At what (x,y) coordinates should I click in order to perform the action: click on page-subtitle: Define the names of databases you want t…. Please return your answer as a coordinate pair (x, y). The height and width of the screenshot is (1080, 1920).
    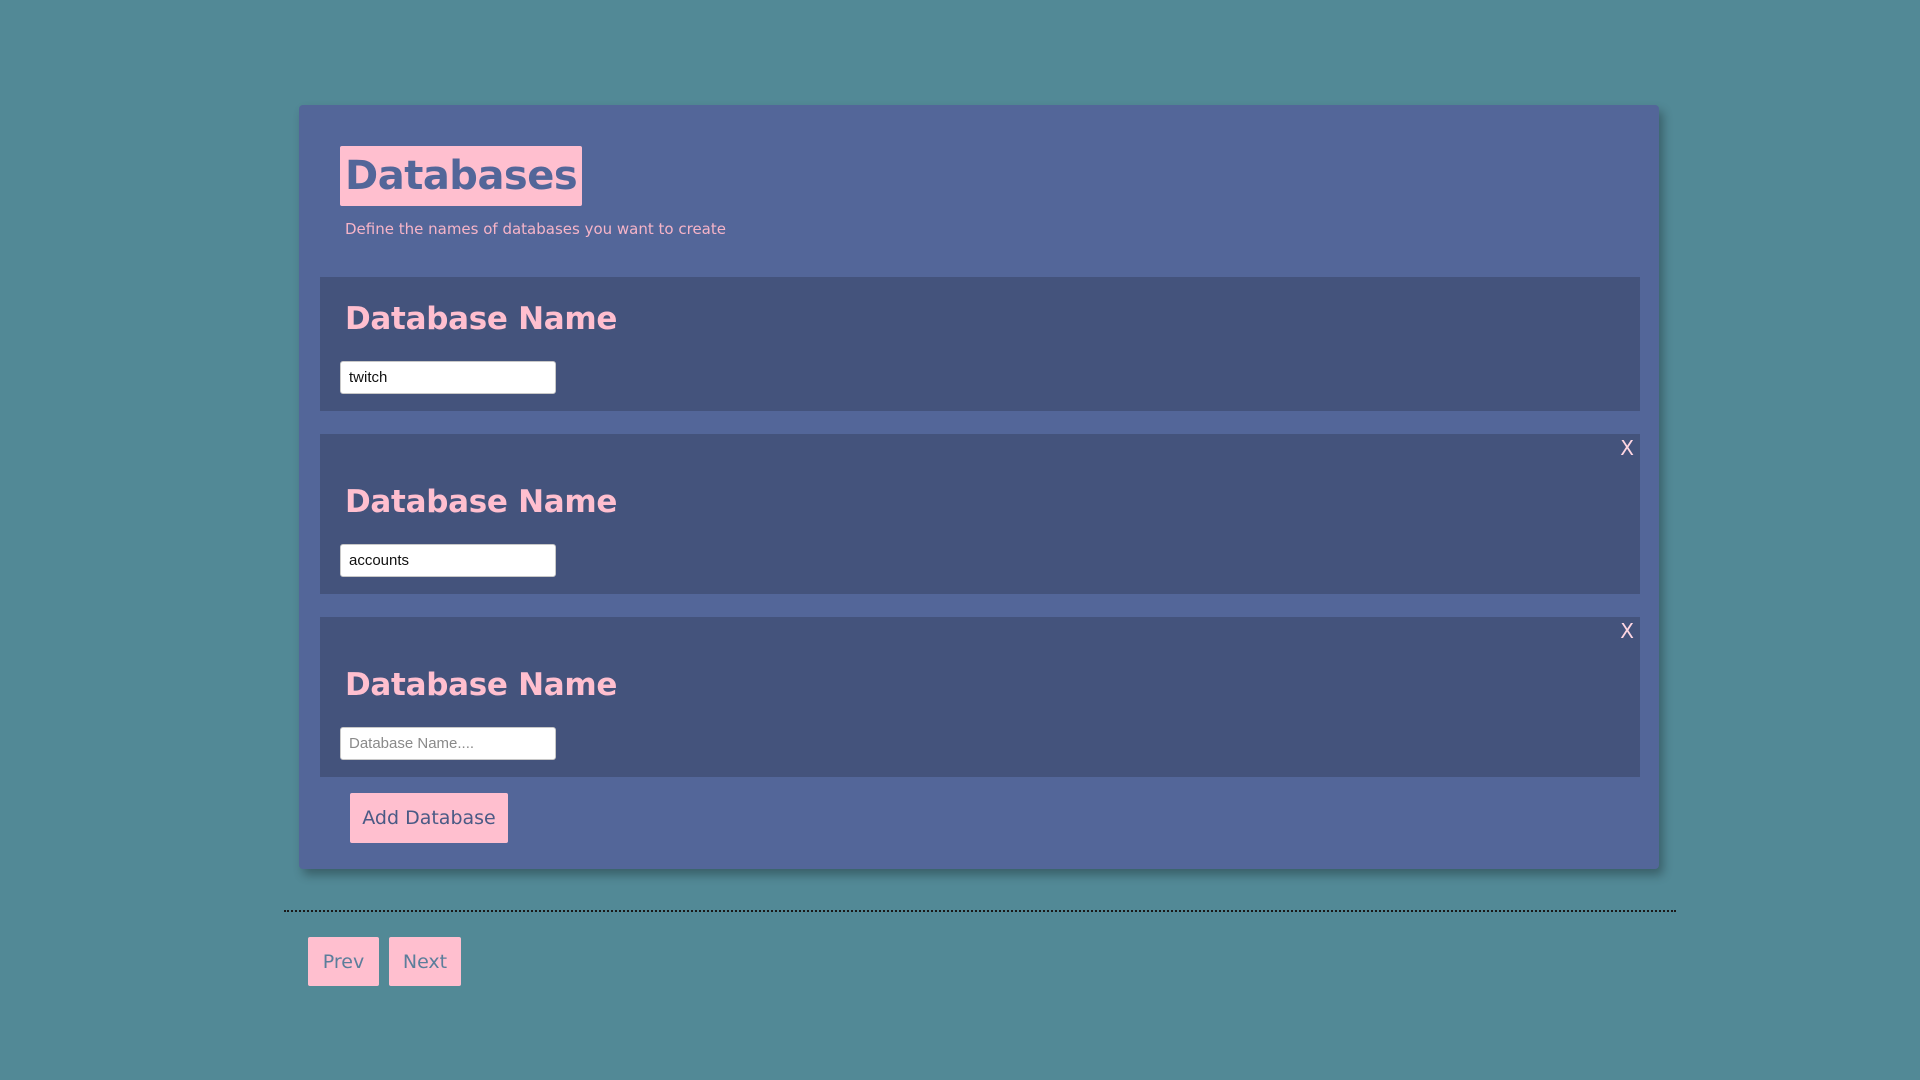
    Looking at the image, I should click on (535, 229).